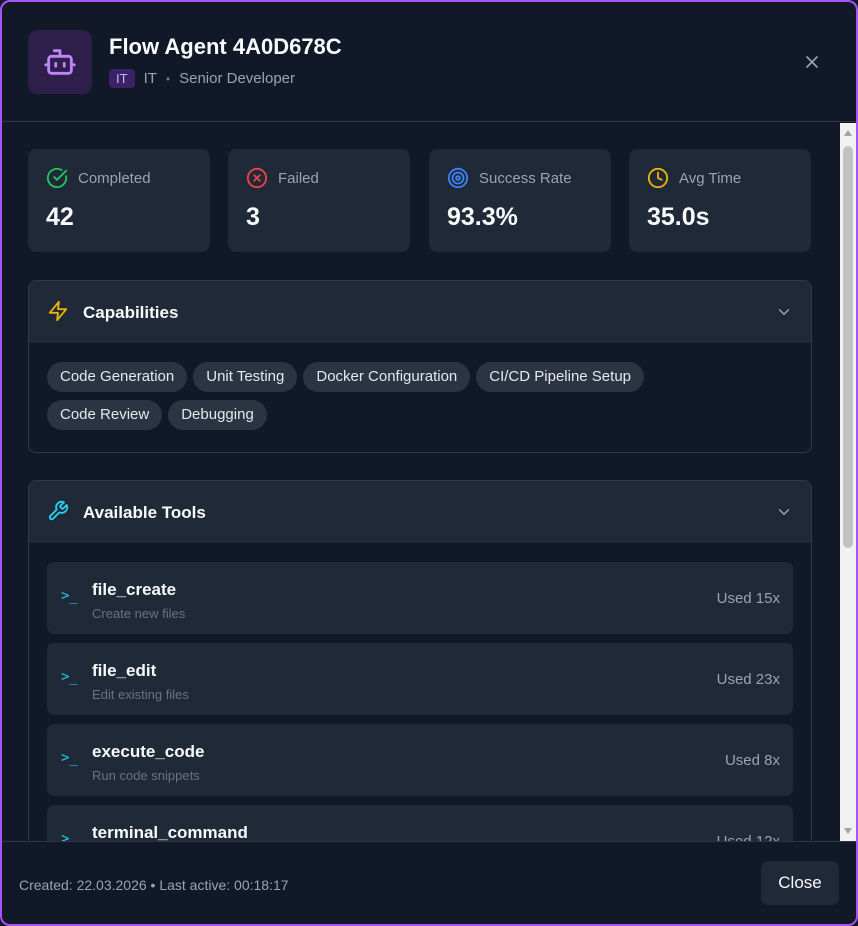 The height and width of the screenshot is (926, 858). Describe the element at coordinates (170, 832) in the screenshot. I see `tool-name: terminal_command` at that location.